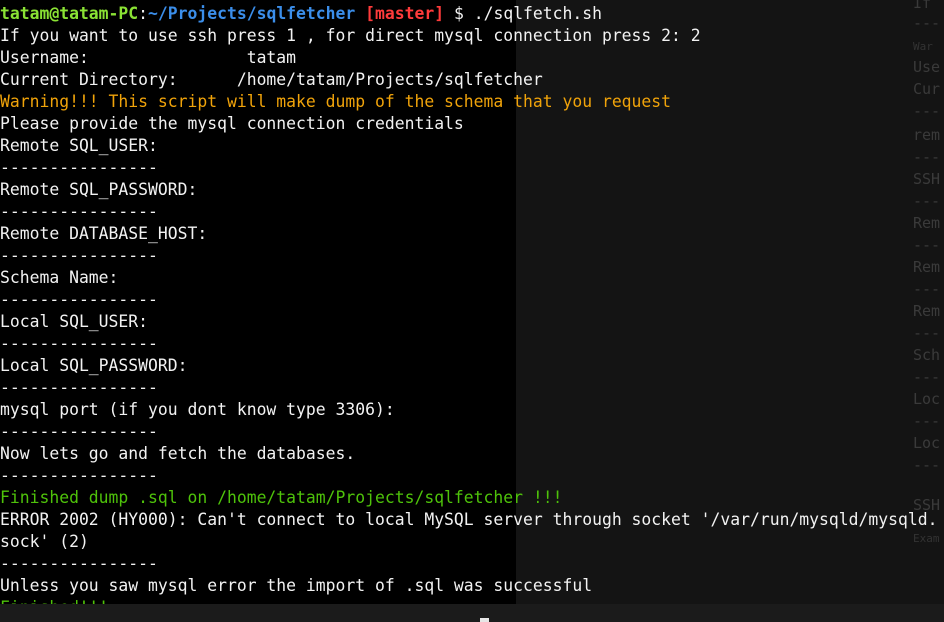 Image resolution: width=944 pixels, height=622 pixels. What do you see at coordinates (143, 13) in the screenshot?
I see `prompt-colon: :` at bounding box center [143, 13].